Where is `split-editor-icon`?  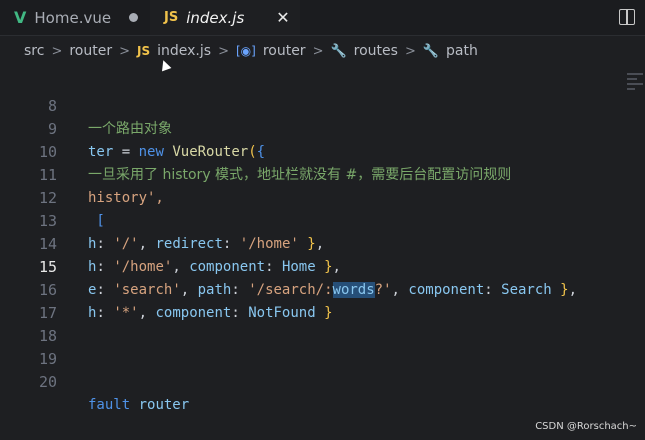
split-editor-icon is located at coordinates (627, 17).